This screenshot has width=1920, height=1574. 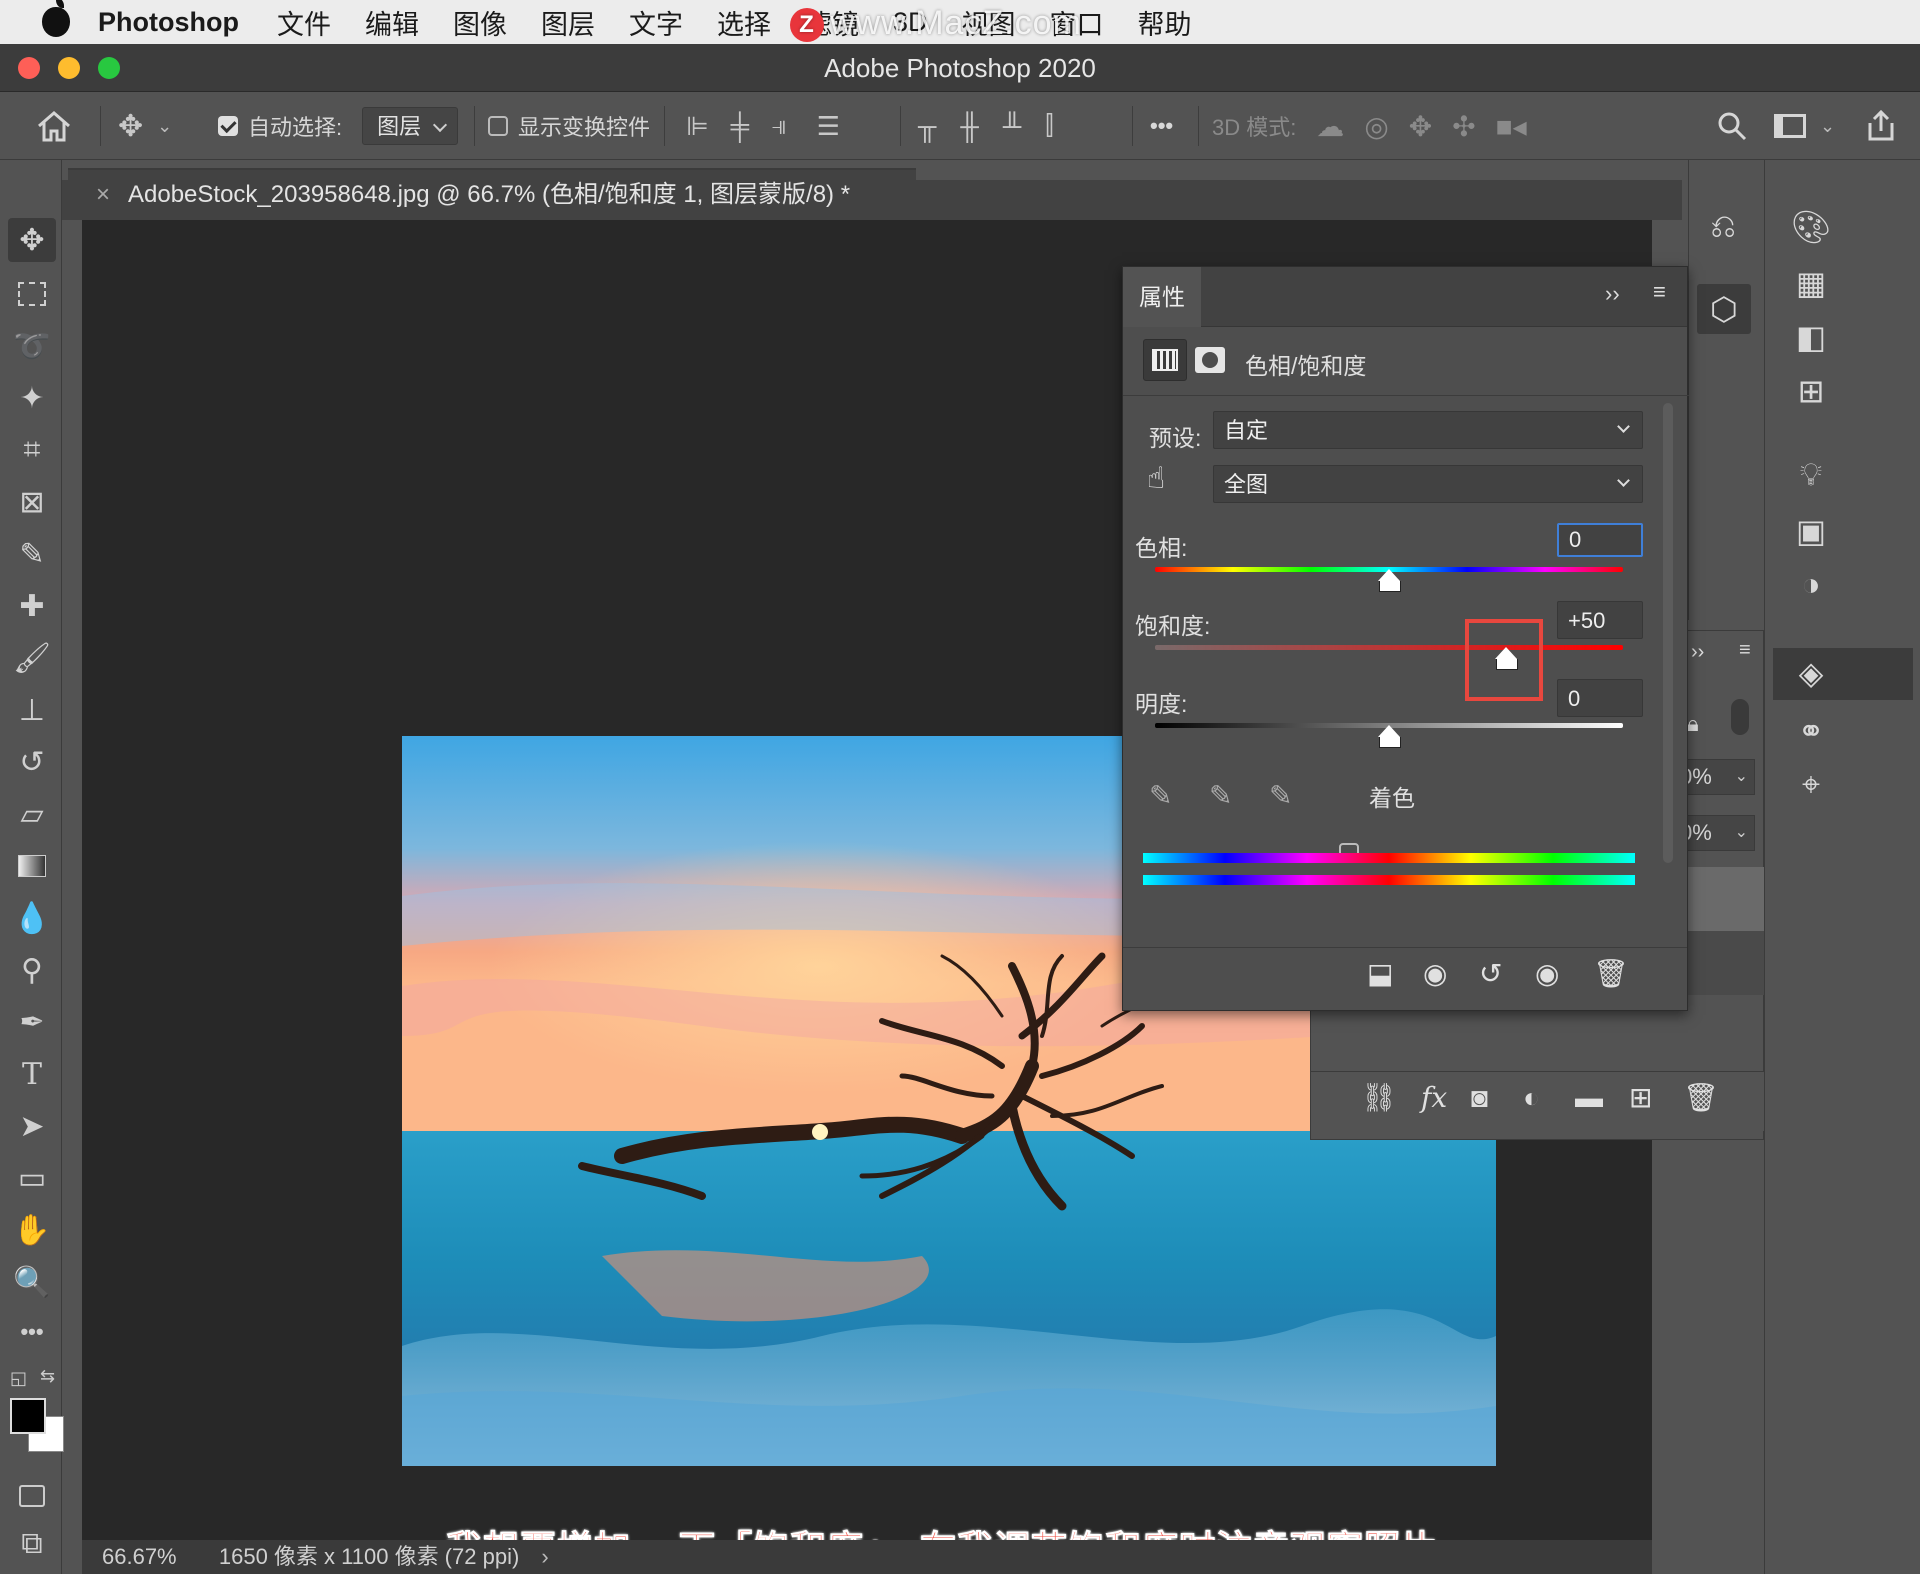 What do you see at coordinates (1881, 126) in the screenshot?
I see `share-button` at bounding box center [1881, 126].